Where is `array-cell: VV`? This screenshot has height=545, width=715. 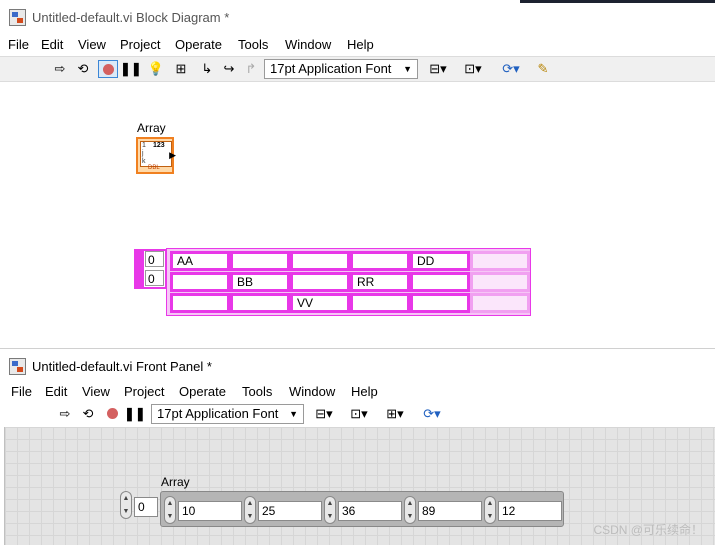
array-cell: VV is located at coordinates (320, 303).